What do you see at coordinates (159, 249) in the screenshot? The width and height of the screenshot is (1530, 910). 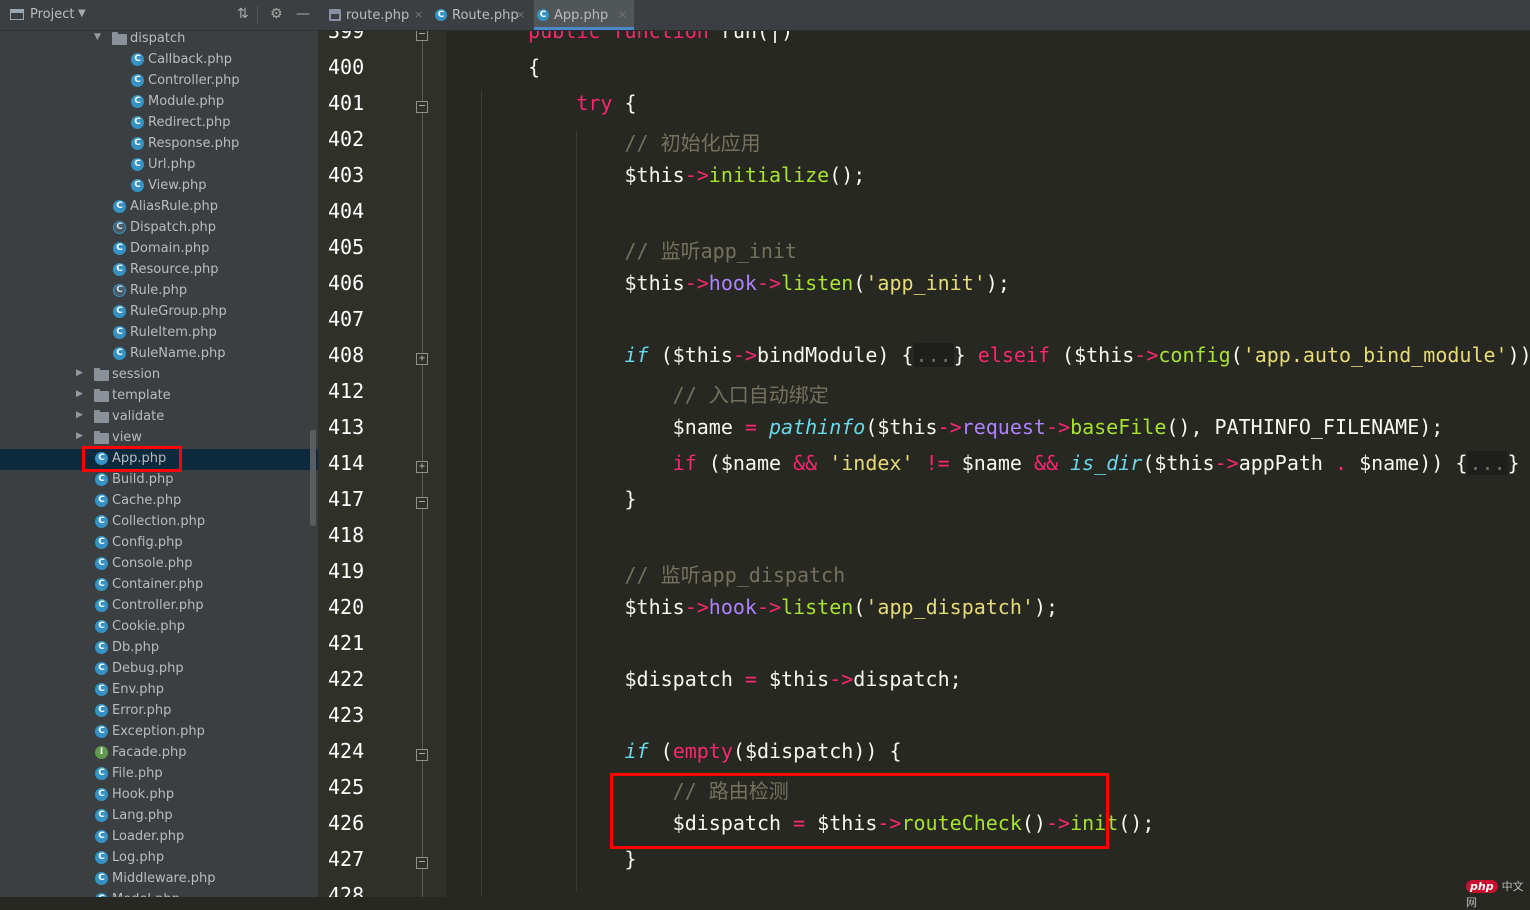 I see `tree-file: C Domain.php` at bounding box center [159, 249].